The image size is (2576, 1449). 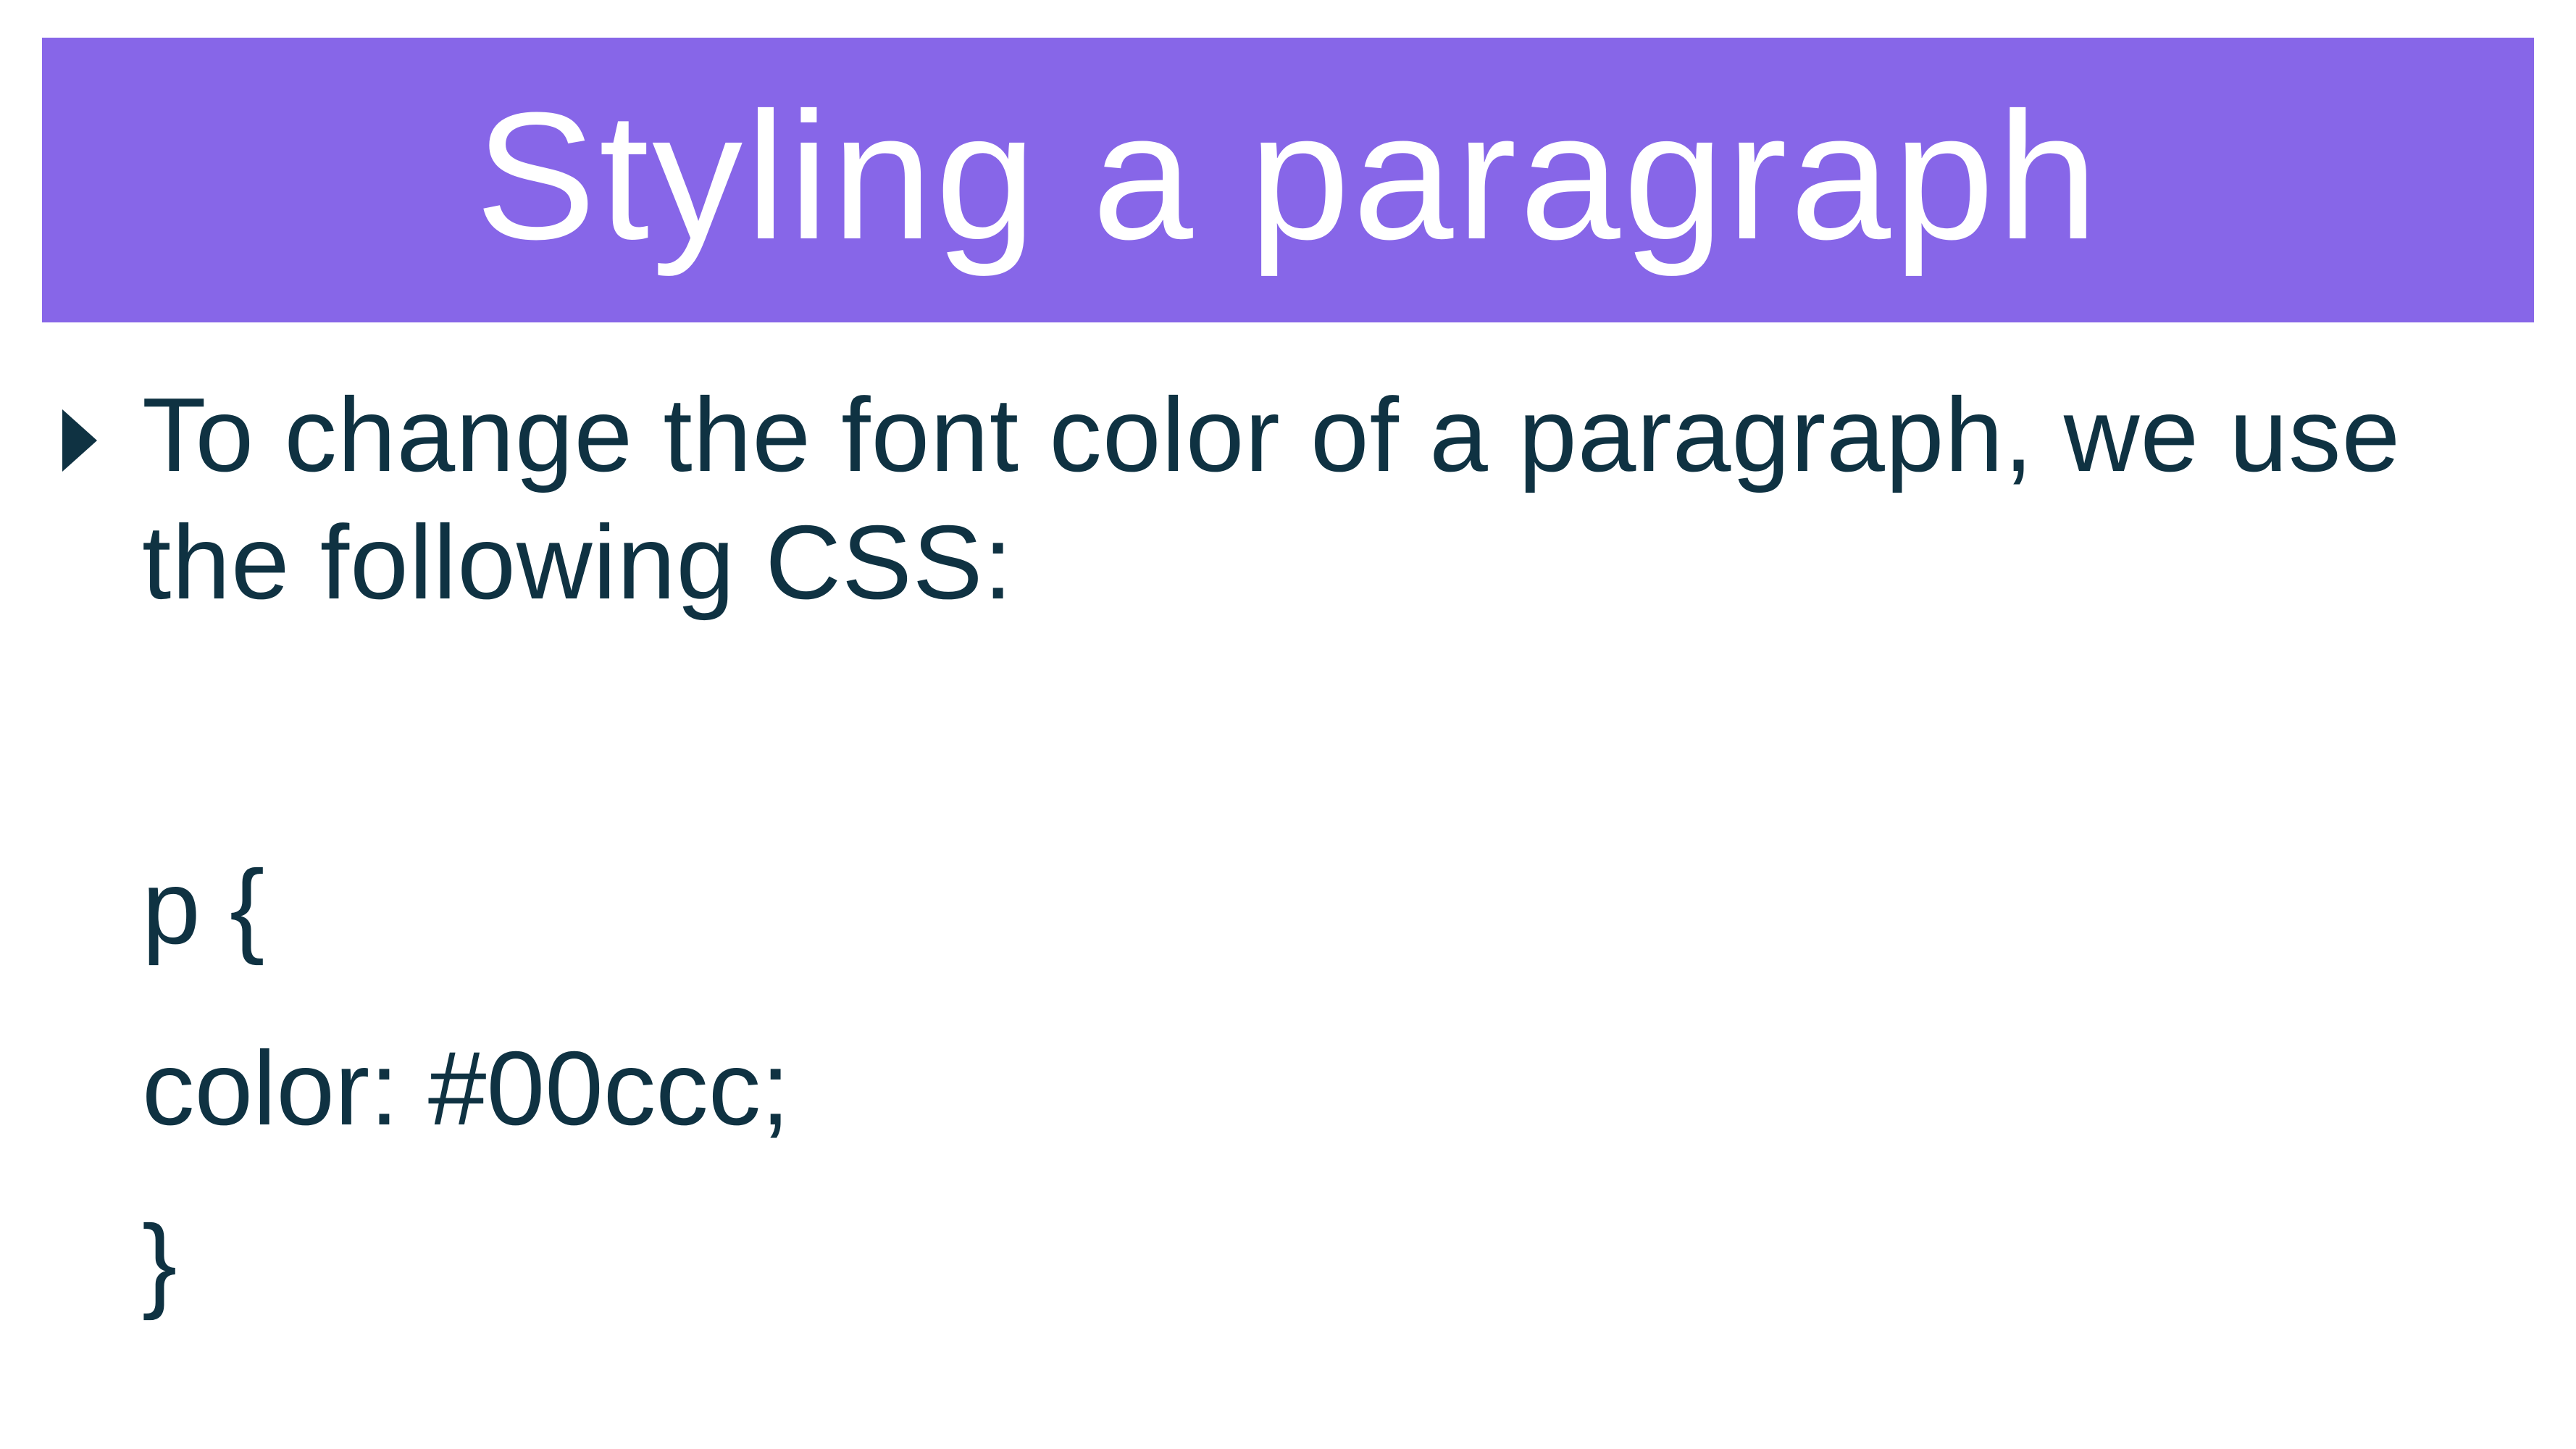 What do you see at coordinates (1288, 175) in the screenshot?
I see `slide-title: Styling a paragraph` at bounding box center [1288, 175].